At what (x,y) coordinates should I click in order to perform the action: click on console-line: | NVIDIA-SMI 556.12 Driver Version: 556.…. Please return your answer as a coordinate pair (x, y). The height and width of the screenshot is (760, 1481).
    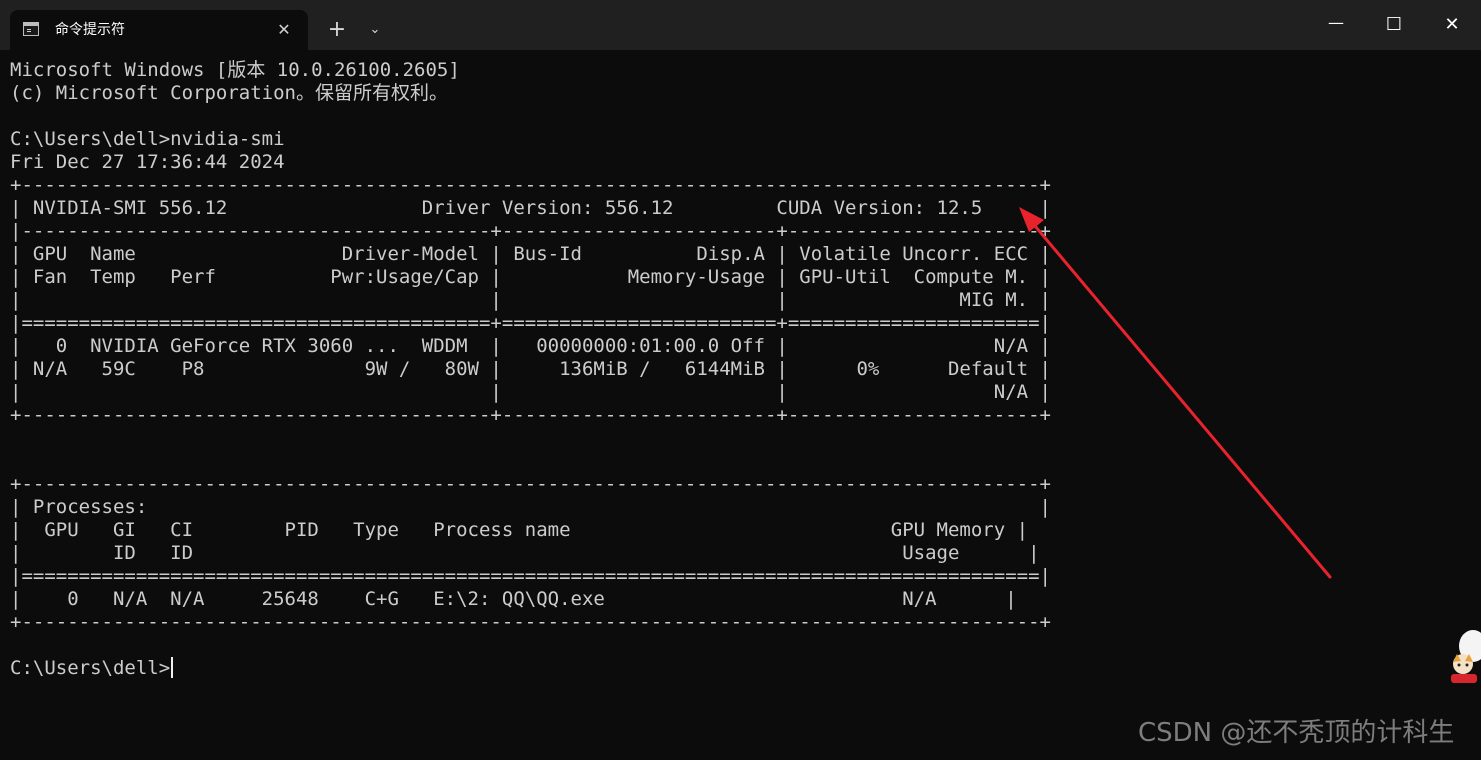
    Looking at the image, I should click on (530, 208).